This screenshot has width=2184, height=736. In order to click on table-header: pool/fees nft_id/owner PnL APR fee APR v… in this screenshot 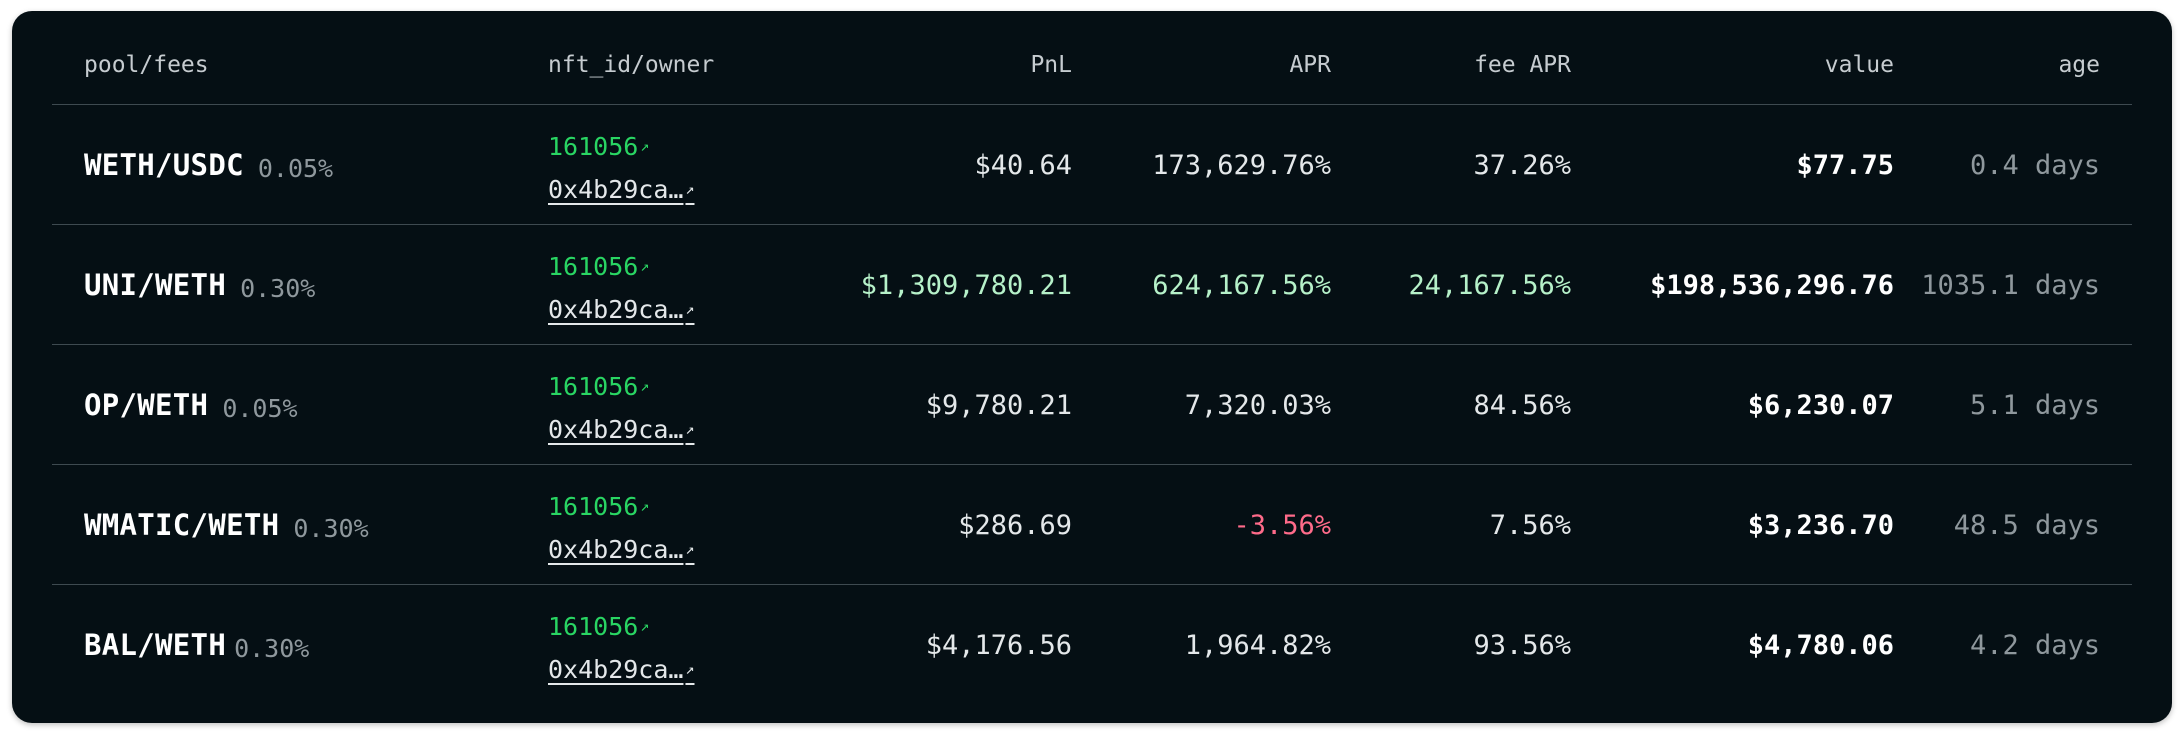, I will do `click(1092, 58)`.